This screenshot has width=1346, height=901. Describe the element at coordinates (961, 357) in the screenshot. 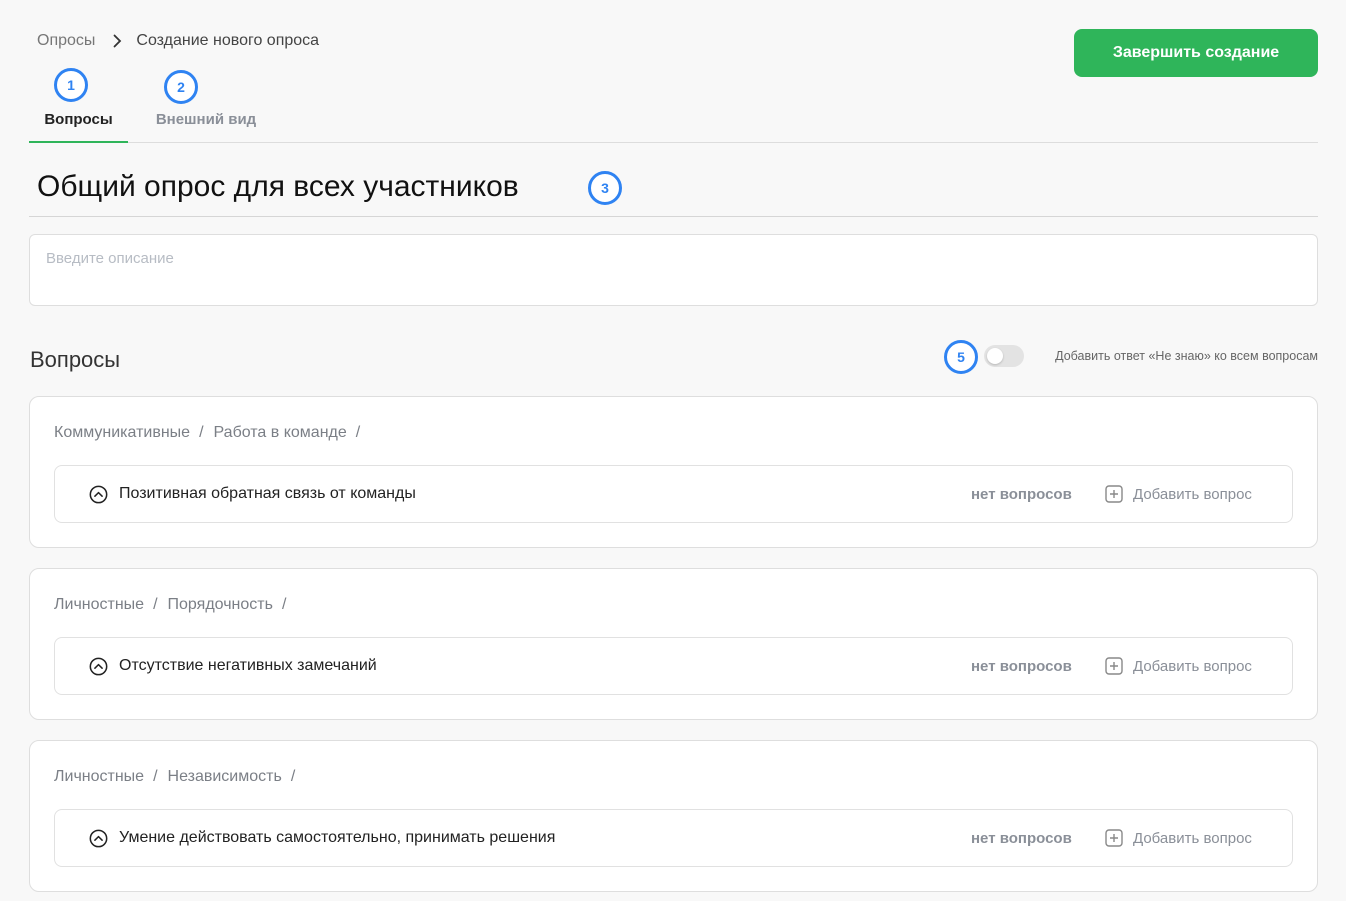

I see `annotation-marker-5: 5` at that location.